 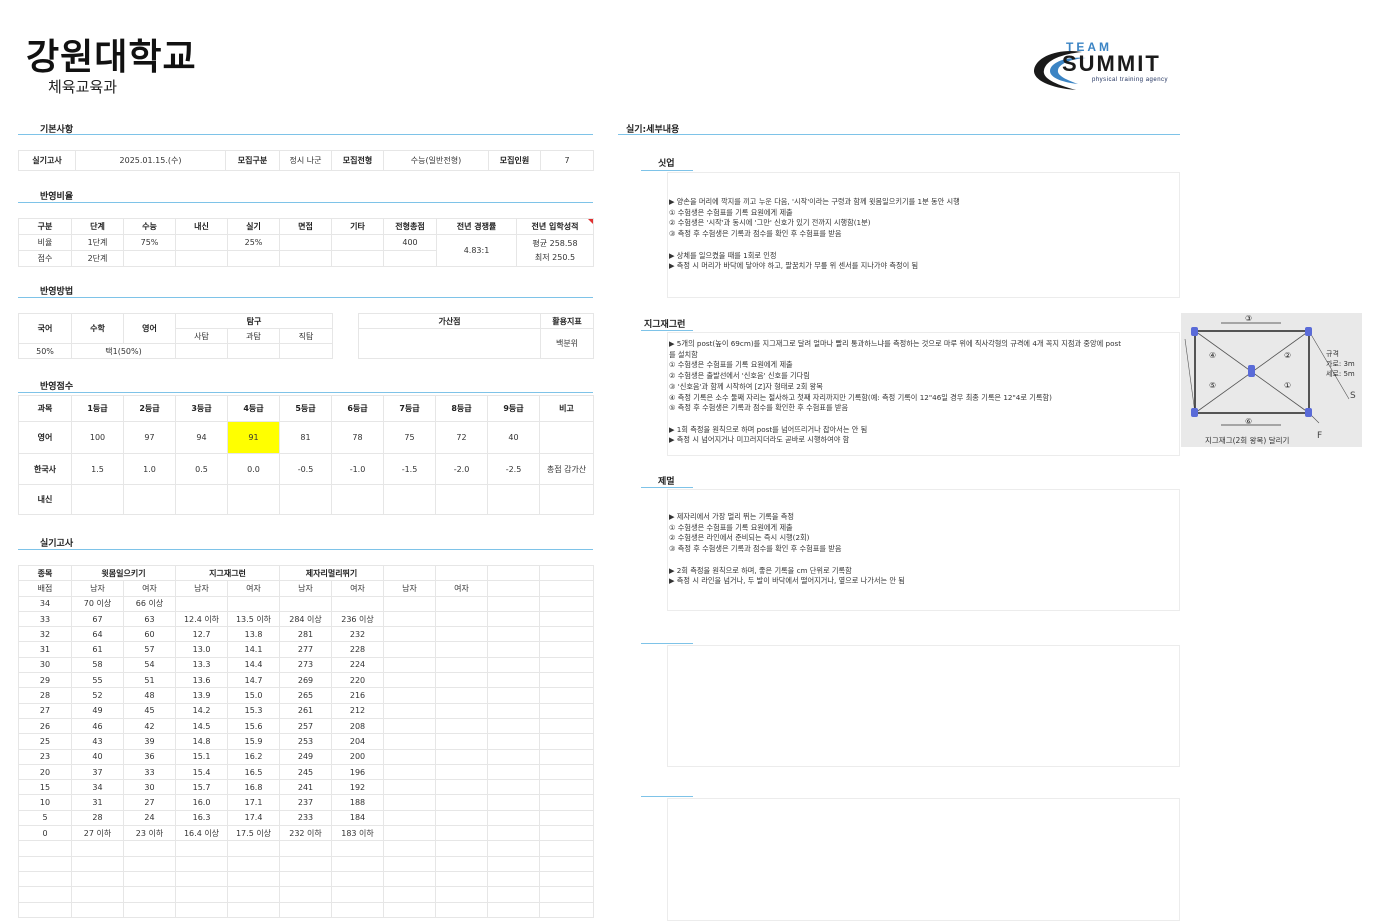 I want to click on grade-cell: 75, so click(x=409, y=437).